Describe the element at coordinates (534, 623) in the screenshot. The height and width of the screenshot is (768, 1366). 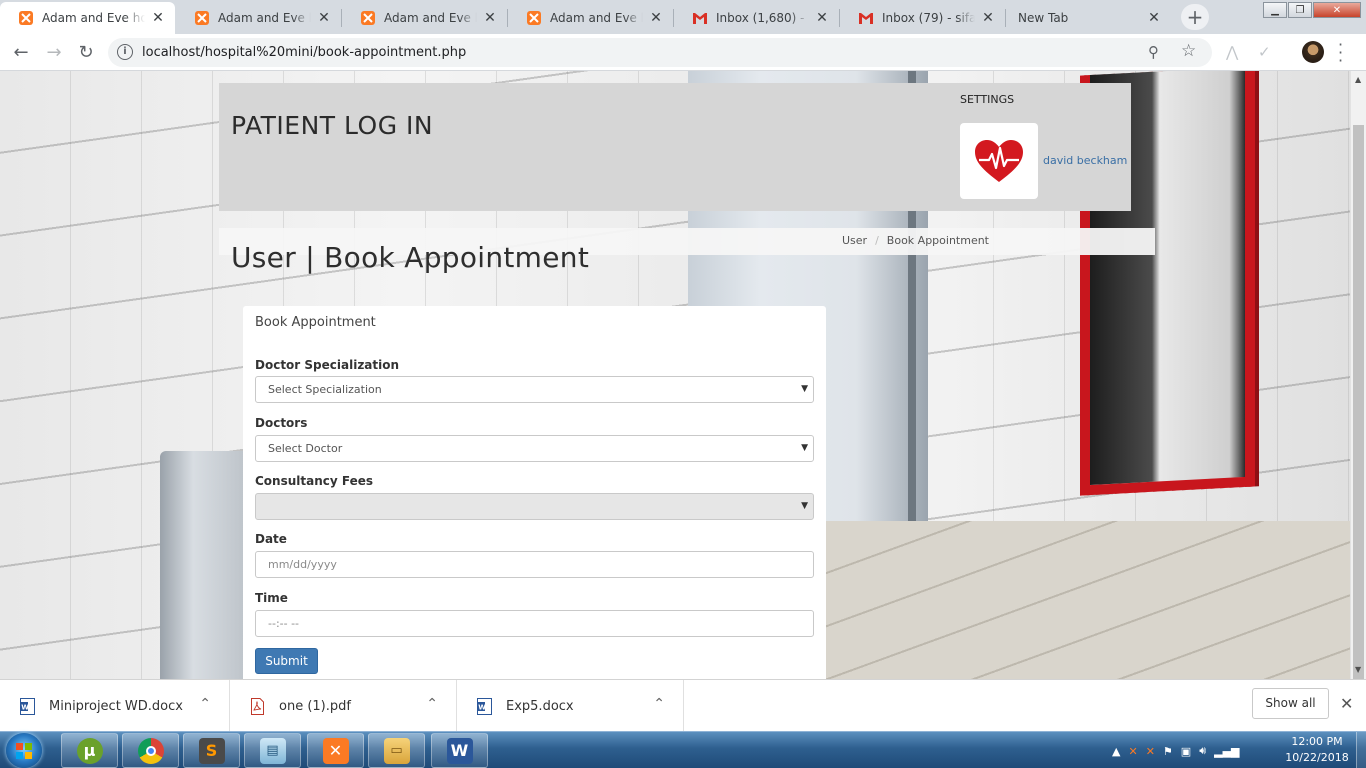
I see `time-input: --:-- --` at that location.